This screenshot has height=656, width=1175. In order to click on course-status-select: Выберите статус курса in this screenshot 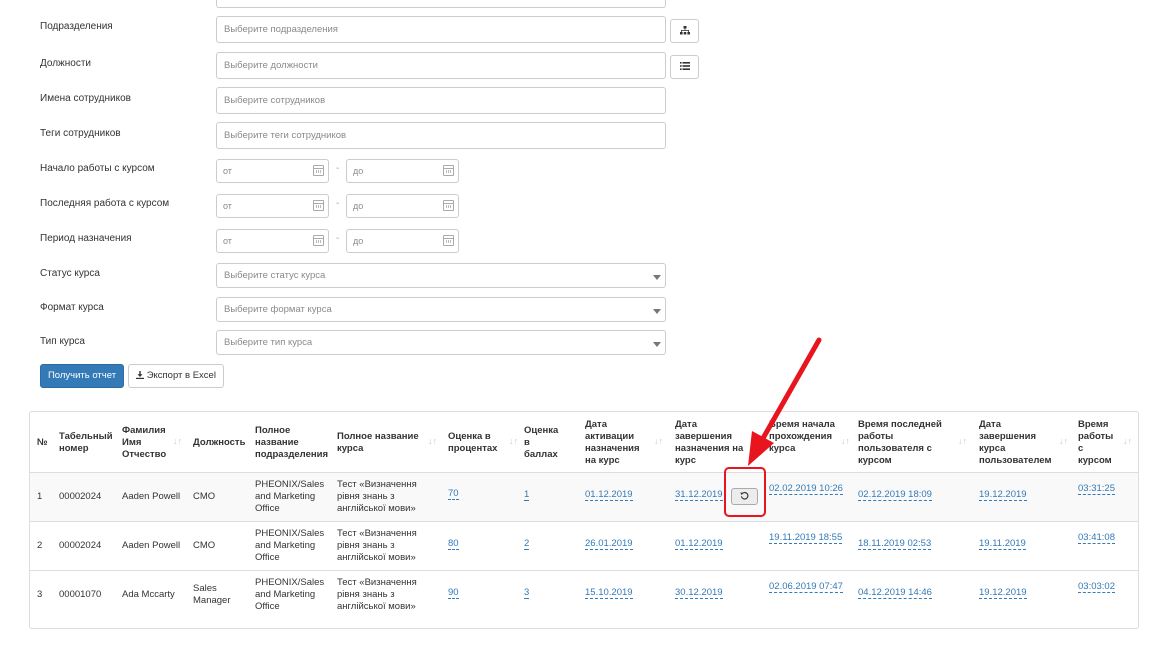, I will do `click(441, 275)`.